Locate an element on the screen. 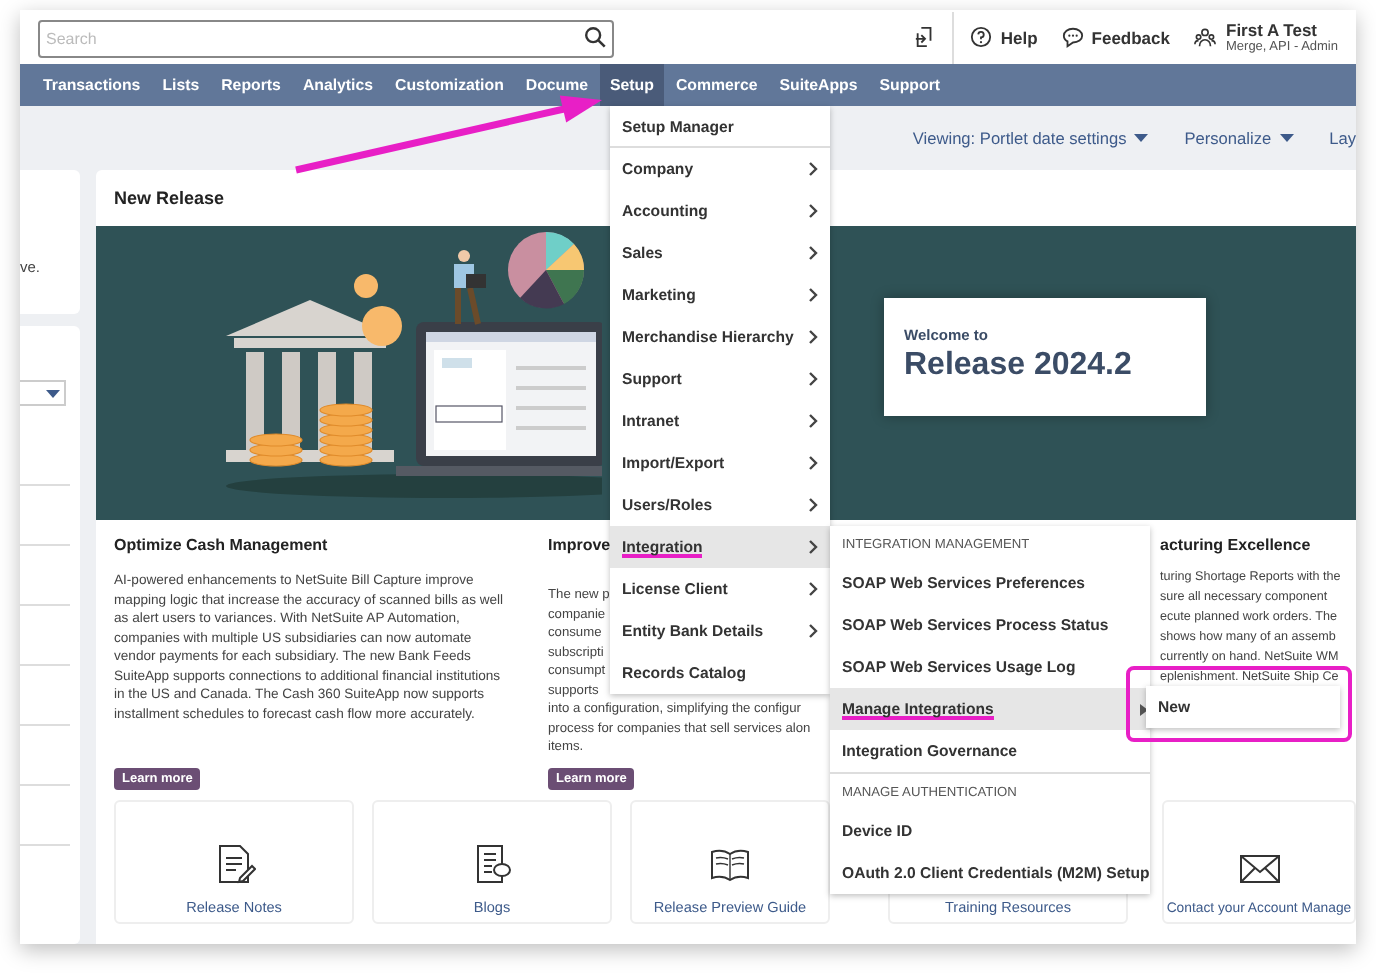 The height and width of the screenshot is (976, 1376). chat-bubble-icon is located at coordinates (1072, 37).